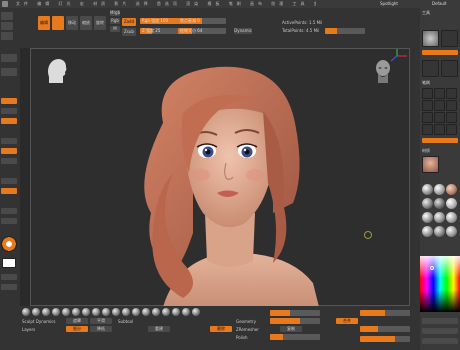 The height and width of the screenshot is (350, 460). What do you see at coordinates (221, 329) in the screenshot?
I see `bottom-button-delete: 删除` at bounding box center [221, 329].